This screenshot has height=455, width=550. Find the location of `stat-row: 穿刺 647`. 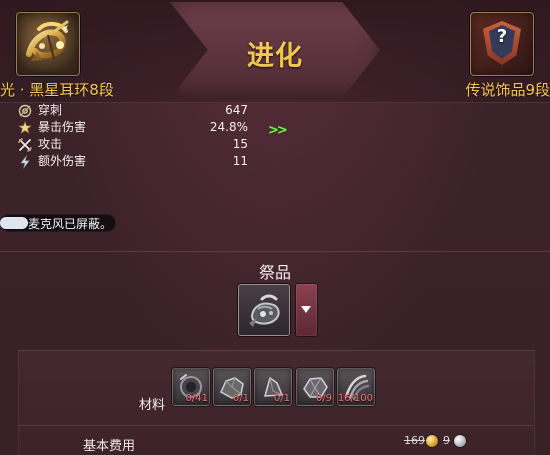

stat-row: 穿刺 647 is located at coordinates (138, 110).